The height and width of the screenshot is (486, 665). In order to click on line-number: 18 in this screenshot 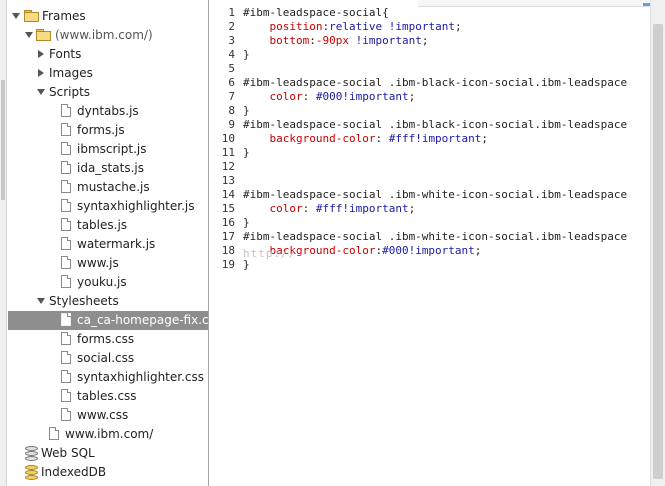, I will do `click(228, 250)`.